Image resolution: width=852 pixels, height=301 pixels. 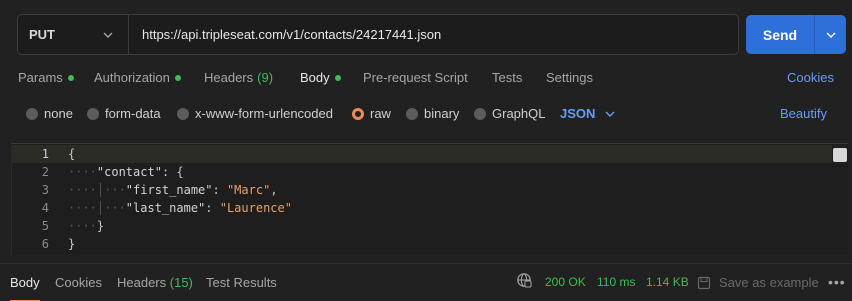 What do you see at coordinates (73, 34) in the screenshot?
I see `method-select: PUT` at bounding box center [73, 34].